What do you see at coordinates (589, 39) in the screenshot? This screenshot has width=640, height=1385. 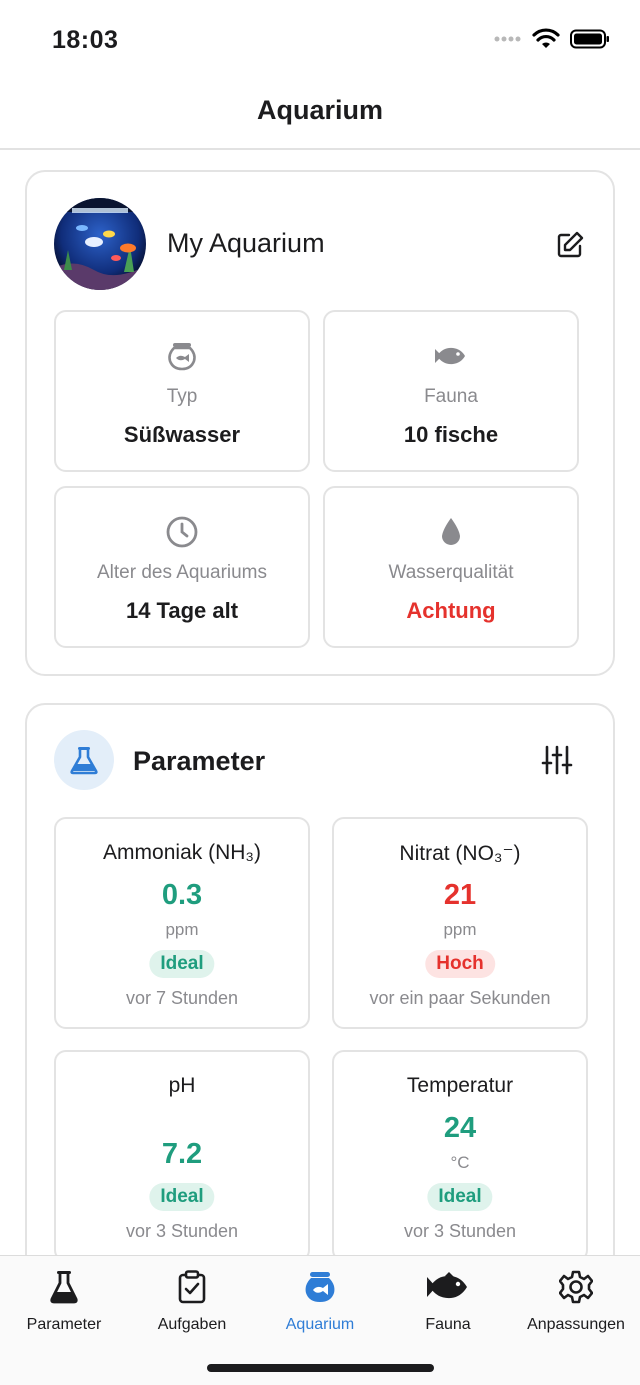 I see `battery-icon` at bounding box center [589, 39].